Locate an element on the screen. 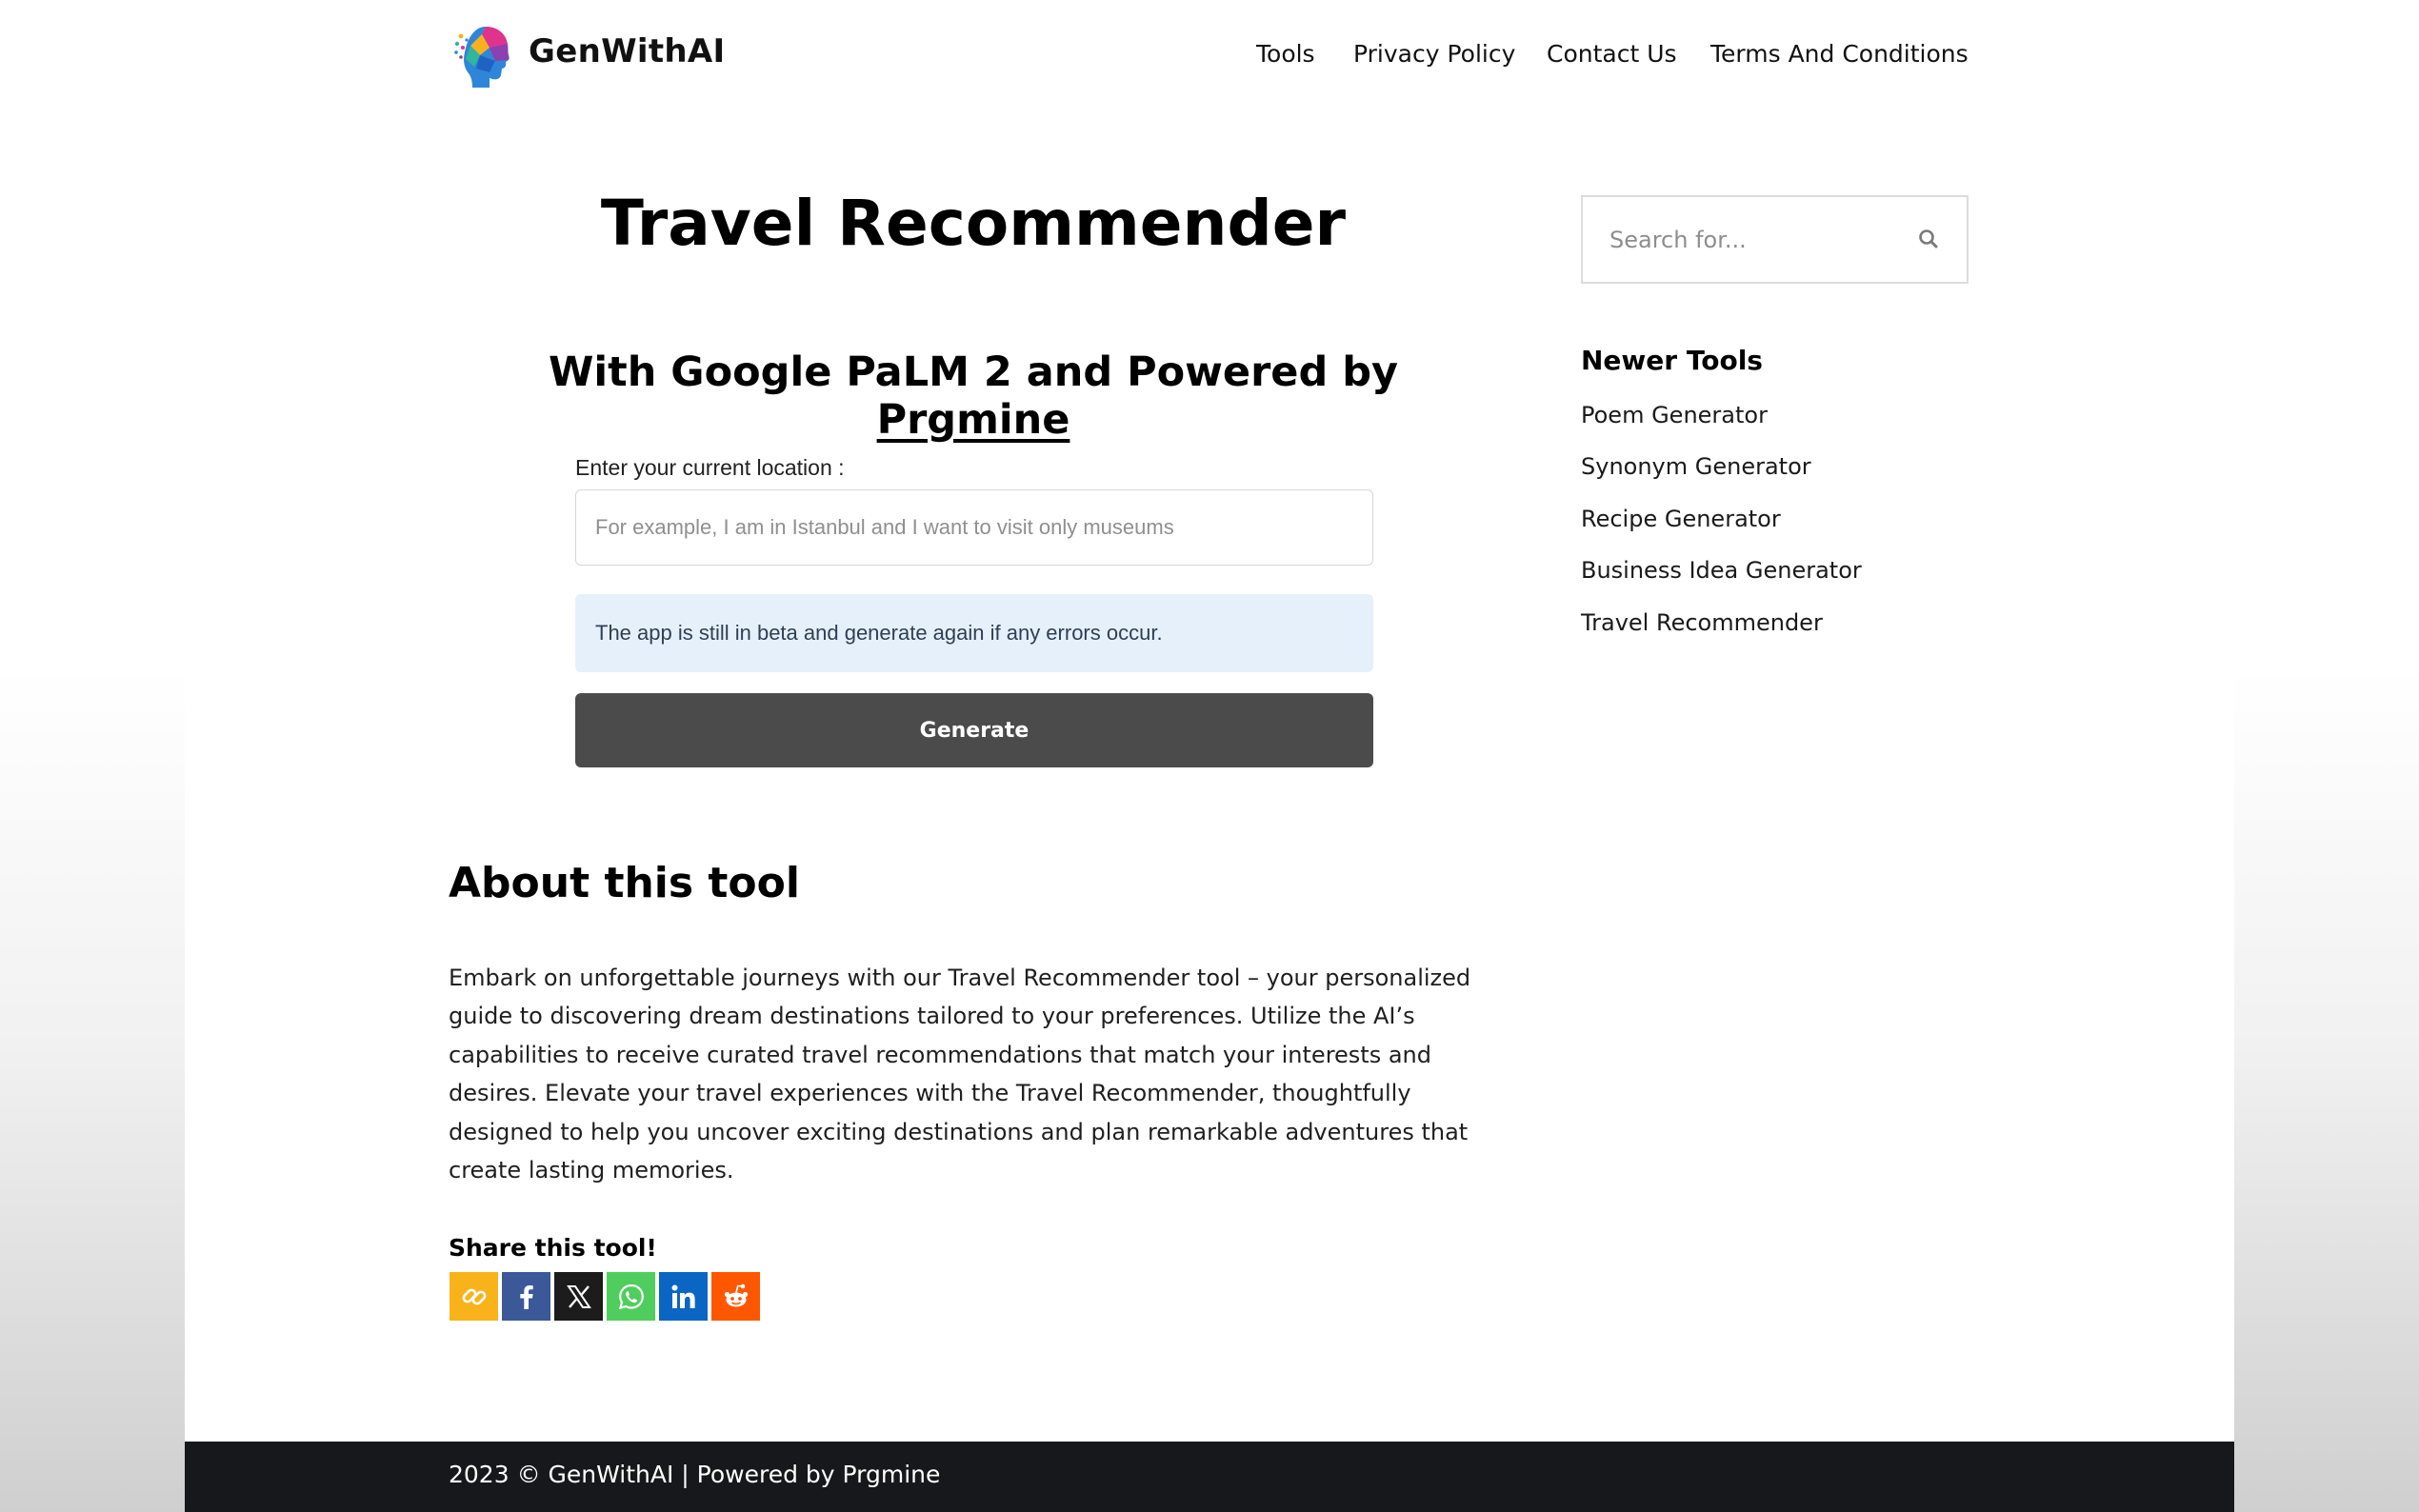 The width and height of the screenshot is (2419, 1512). linkedin-icon is located at coordinates (683, 1296).